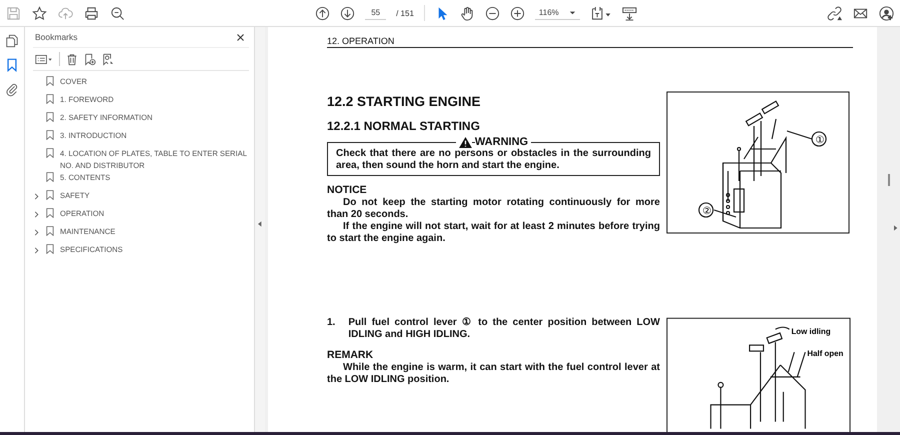 The image size is (900, 435). Describe the element at coordinates (350, 355) in the screenshot. I see `remark-title: REMARK` at that location.